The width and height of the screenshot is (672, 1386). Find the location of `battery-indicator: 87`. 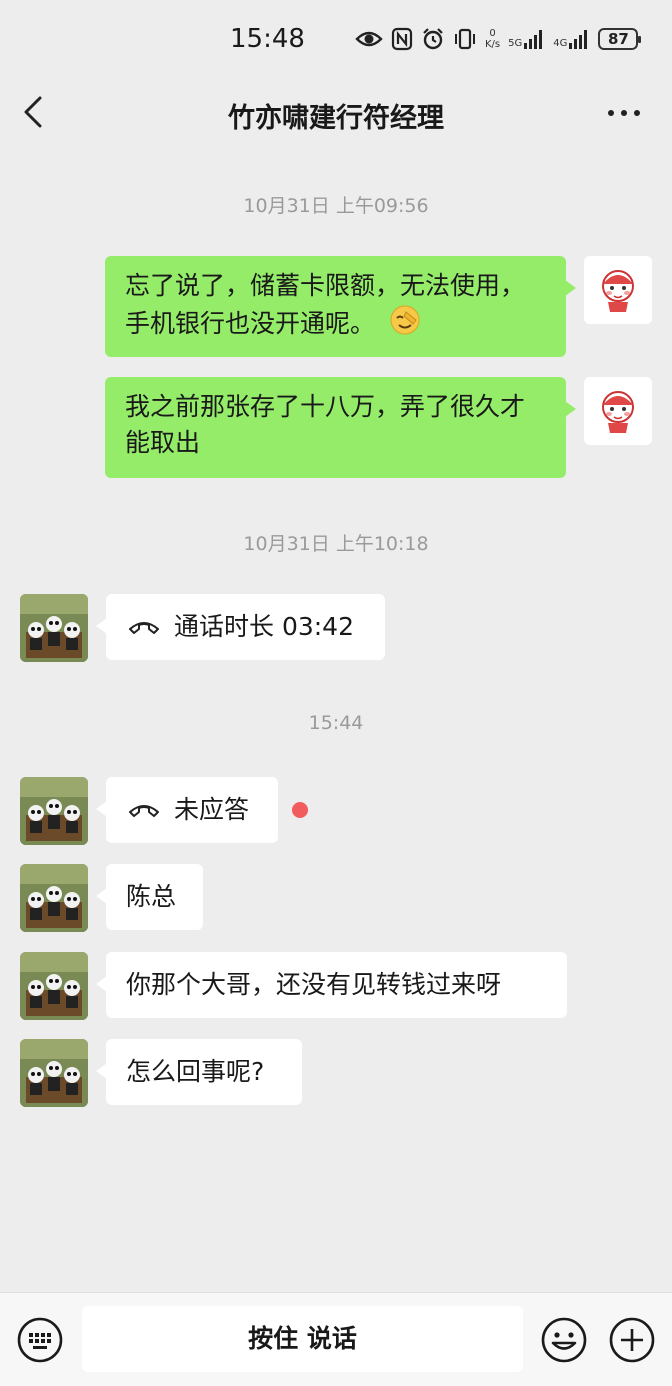

battery-indicator: 87 is located at coordinates (620, 39).